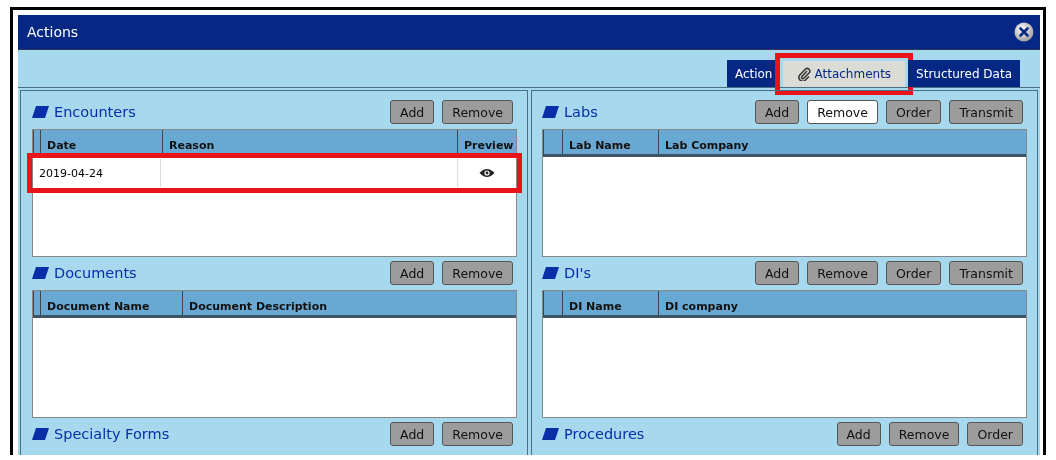 The image size is (1056, 460). What do you see at coordinates (487, 173) in the screenshot?
I see `eye-icon` at bounding box center [487, 173].